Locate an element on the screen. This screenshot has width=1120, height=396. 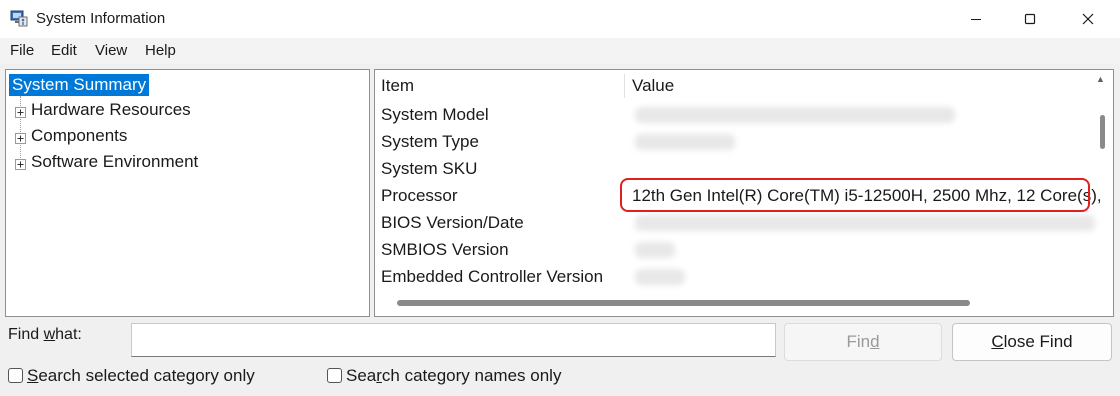
scroll-up-icon: ▲ is located at coordinates (1100, 79).